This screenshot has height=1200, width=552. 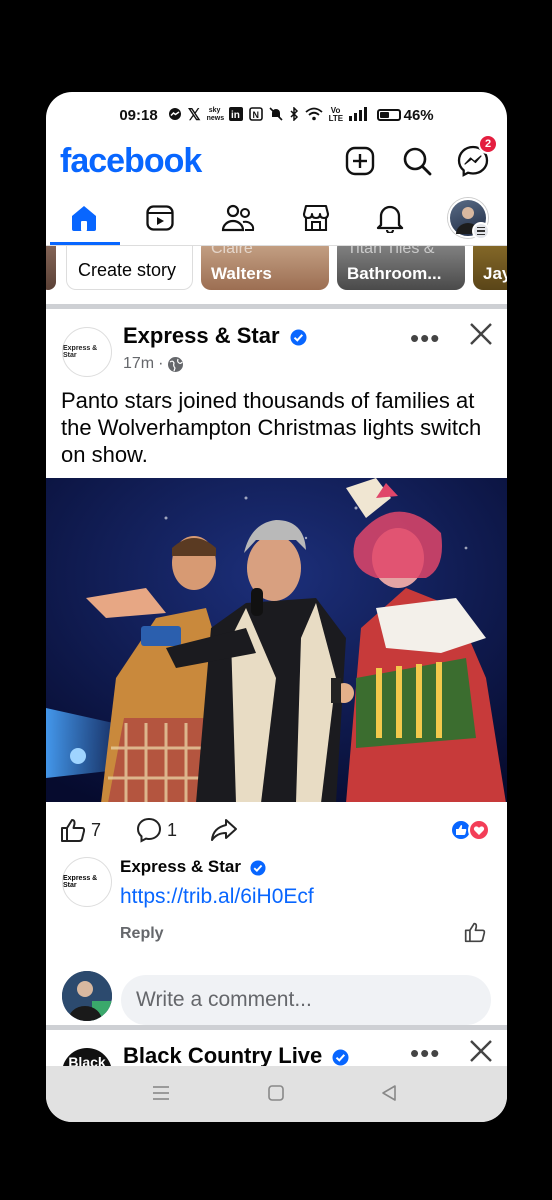 I want to click on tab-friends, so click(x=238, y=218).